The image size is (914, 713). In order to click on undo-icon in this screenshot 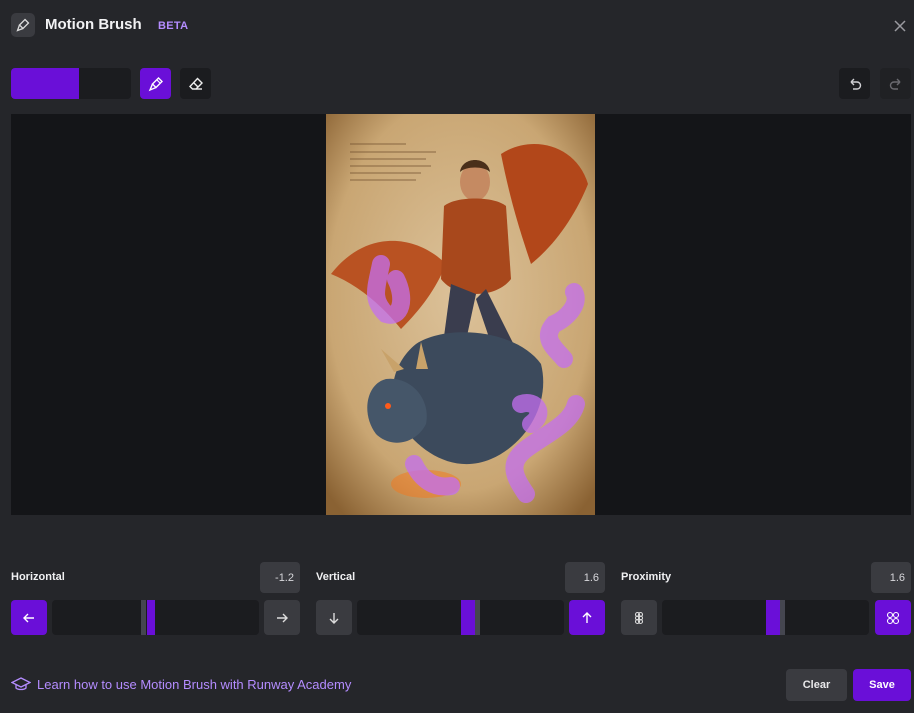, I will do `click(855, 84)`.